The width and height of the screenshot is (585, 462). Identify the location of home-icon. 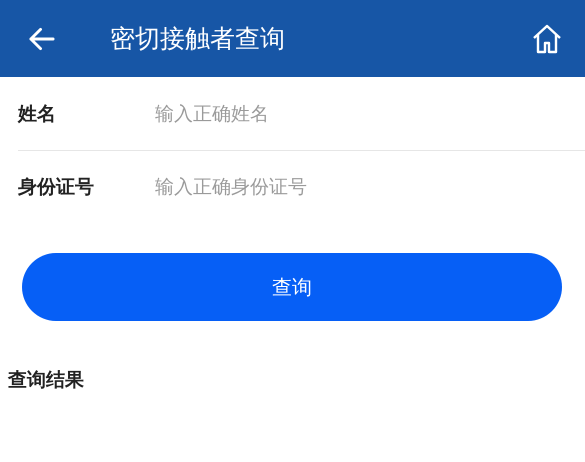
(547, 38).